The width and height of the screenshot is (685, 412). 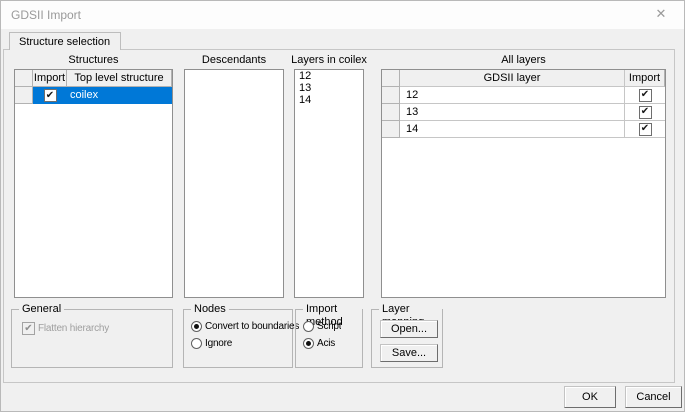 I want to click on layer-row-12: 12 ✔, so click(x=523, y=95).